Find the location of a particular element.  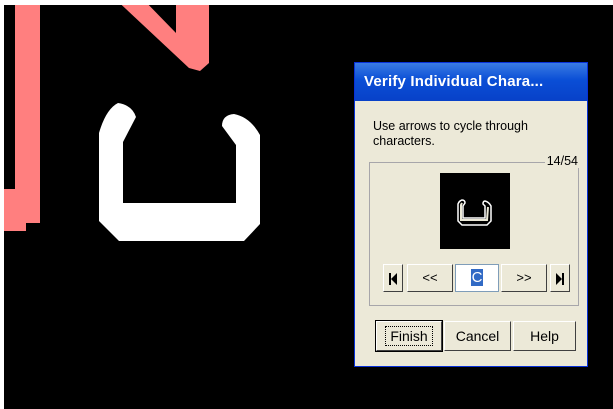

first-char-button is located at coordinates (393, 278).